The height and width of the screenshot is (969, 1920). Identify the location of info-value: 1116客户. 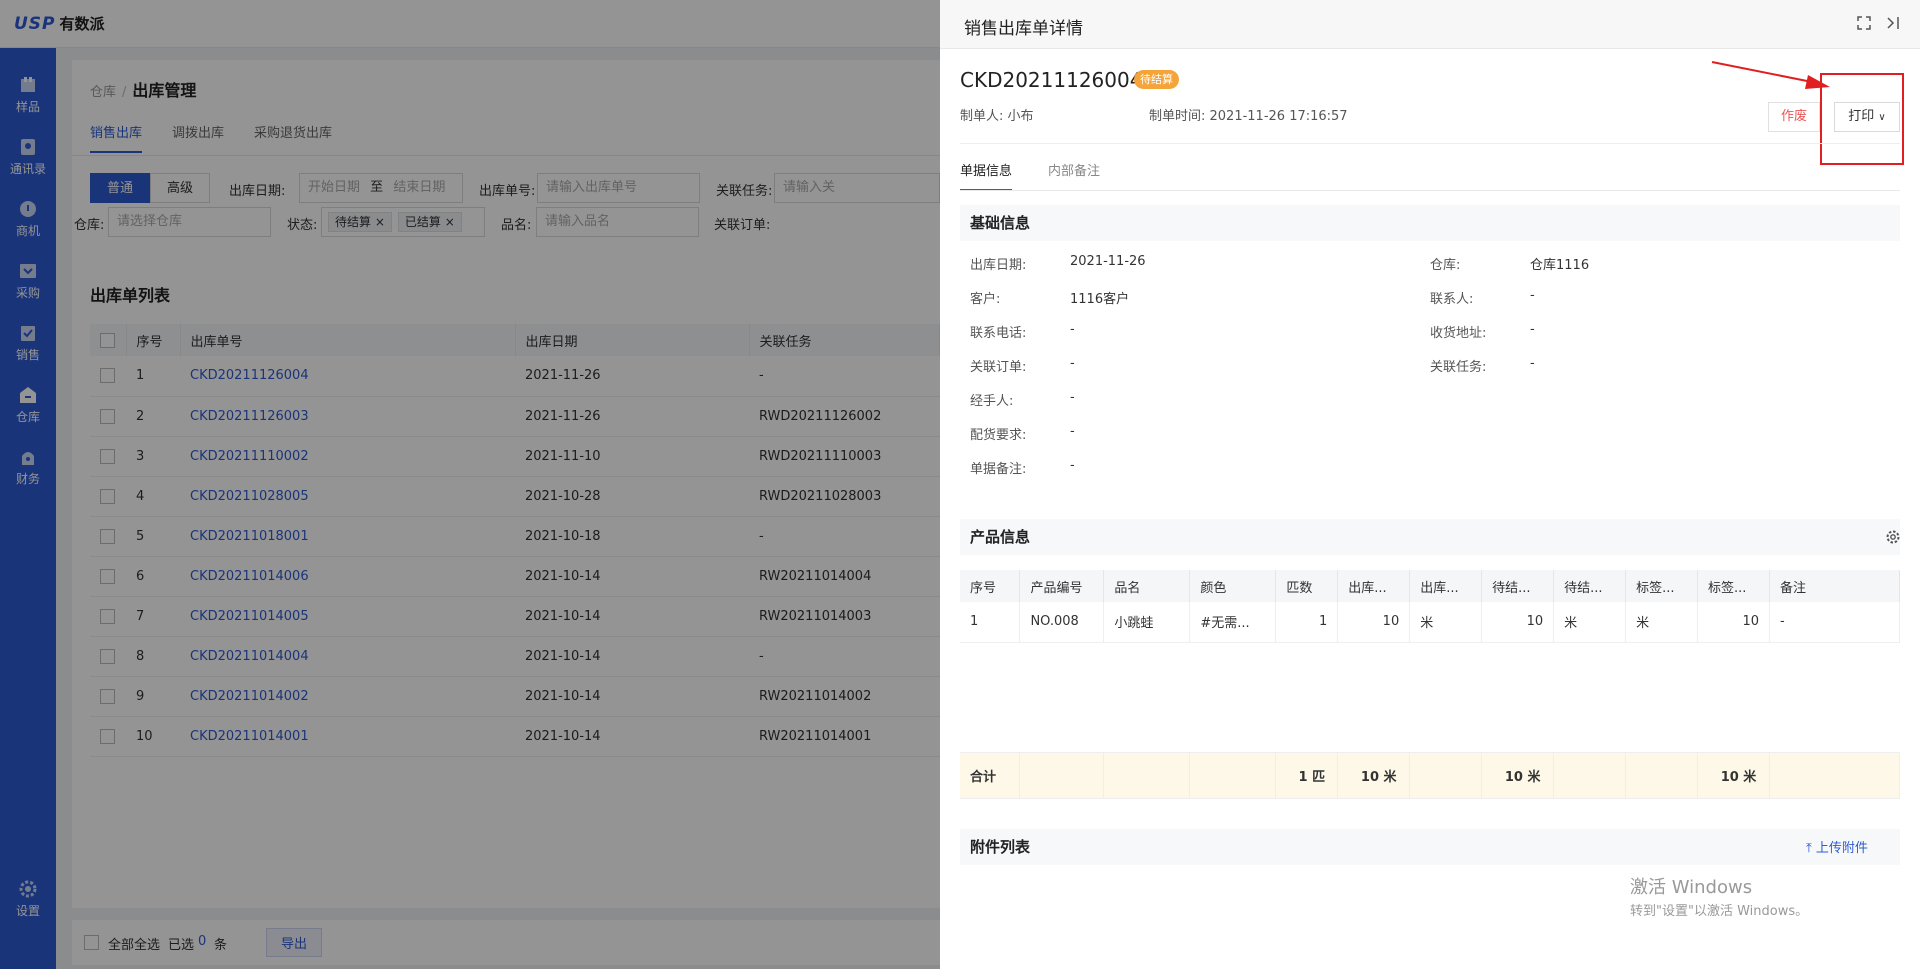
(1100, 299).